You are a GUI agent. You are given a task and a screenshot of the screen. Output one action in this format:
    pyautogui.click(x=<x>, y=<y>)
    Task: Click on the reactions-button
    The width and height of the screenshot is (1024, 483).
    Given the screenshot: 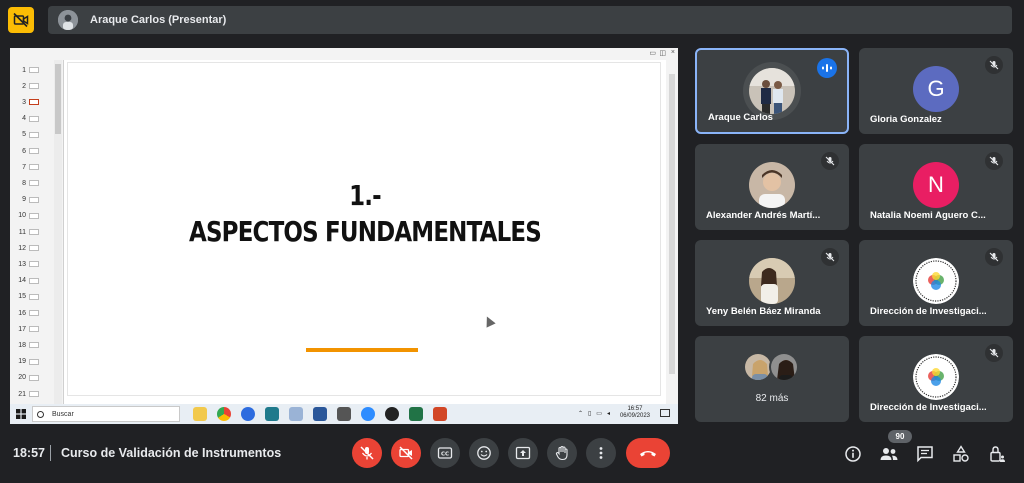 What is the action you would take?
    pyautogui.click(x=484, y=453)
    